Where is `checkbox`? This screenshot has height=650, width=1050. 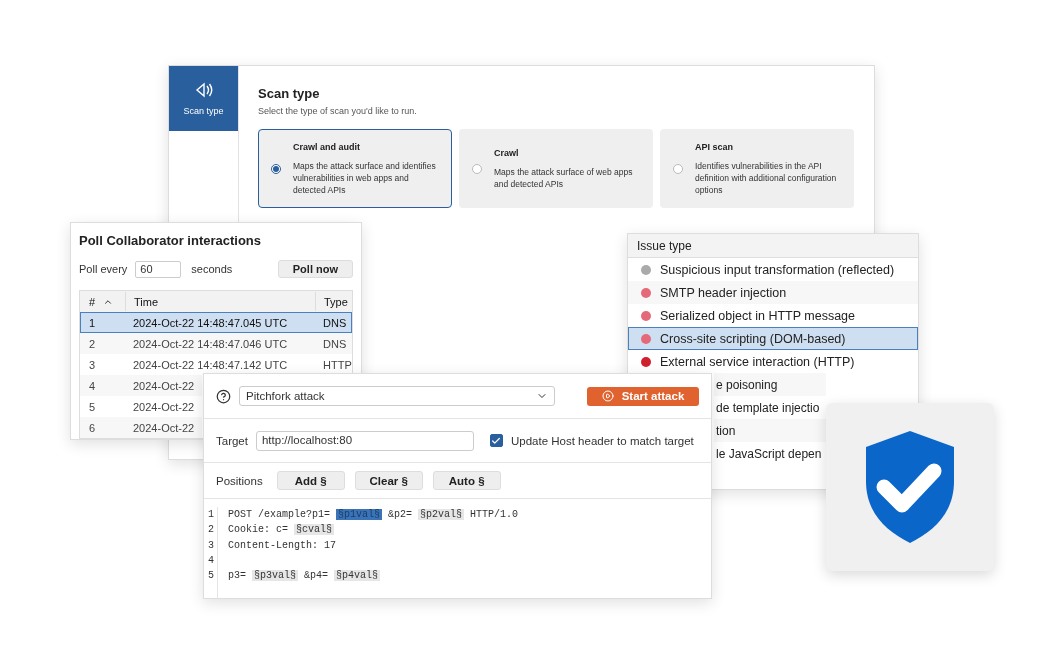 checkbox is located at coordinates (496, 440).